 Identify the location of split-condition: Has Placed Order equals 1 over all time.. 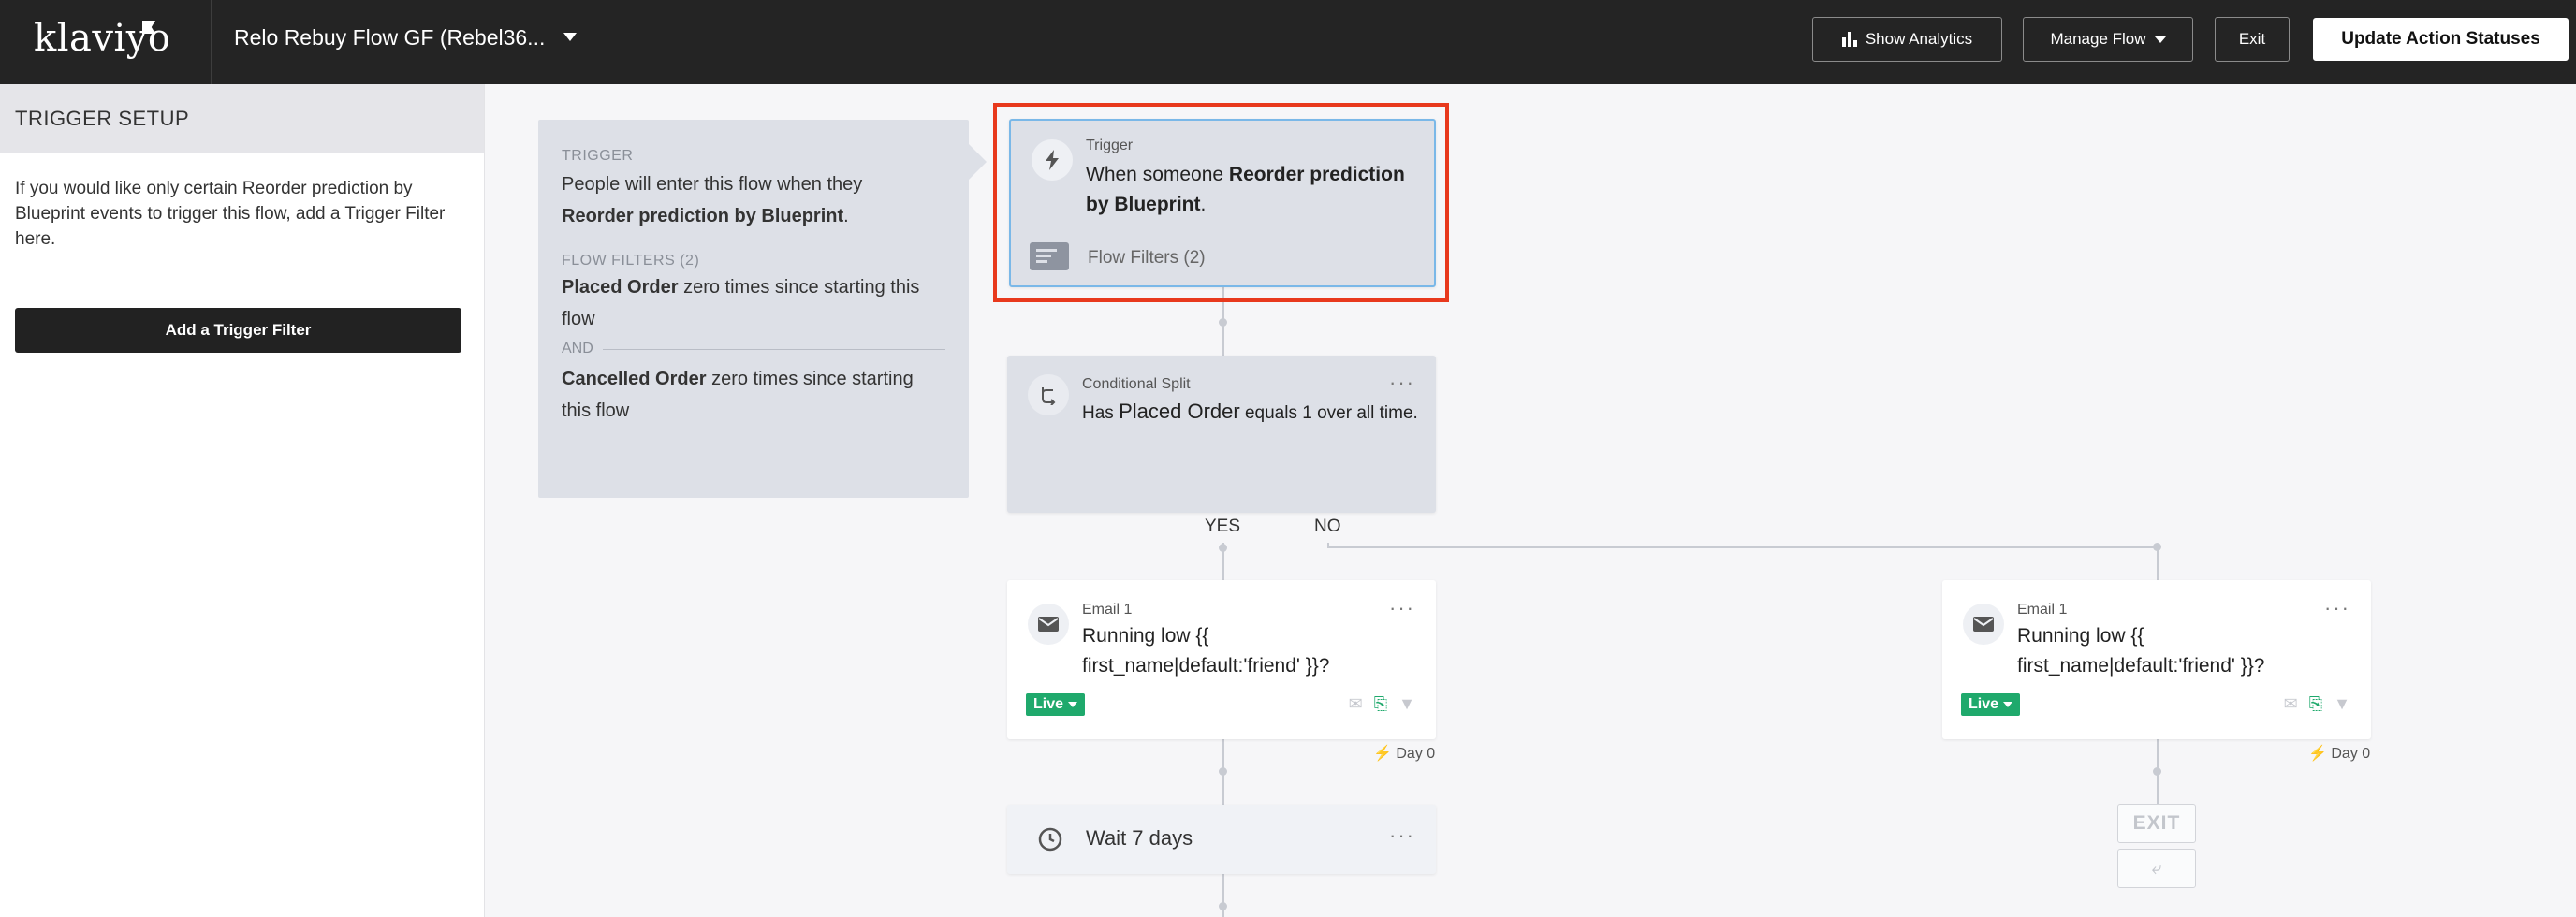
(1250, 413).